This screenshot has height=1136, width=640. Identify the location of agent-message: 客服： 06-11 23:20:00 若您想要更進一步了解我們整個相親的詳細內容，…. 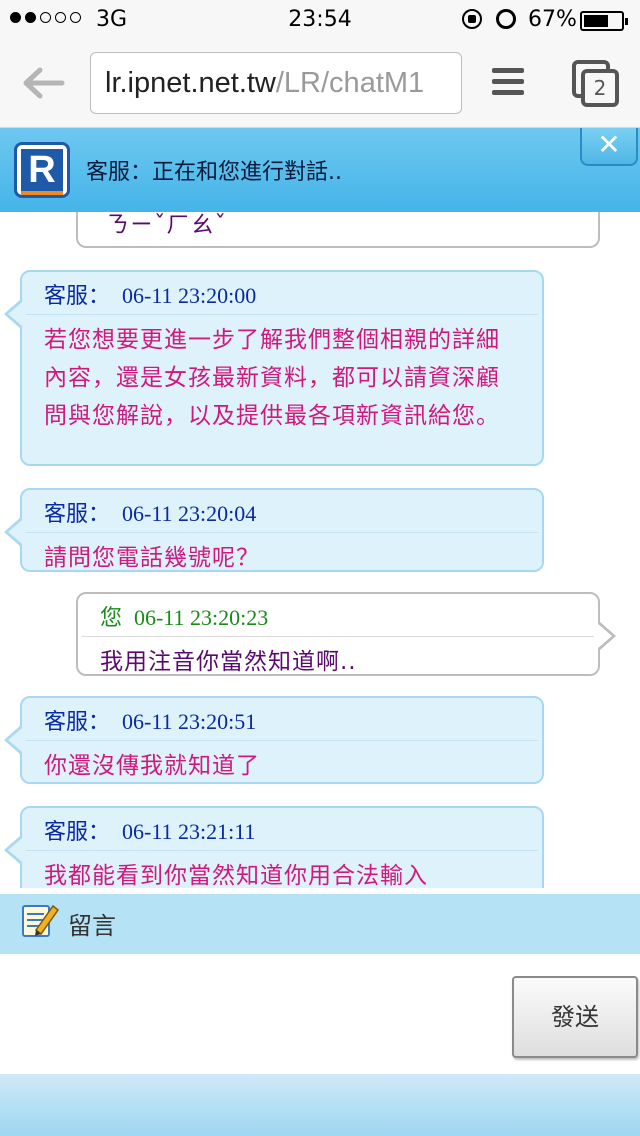
(274, 368).